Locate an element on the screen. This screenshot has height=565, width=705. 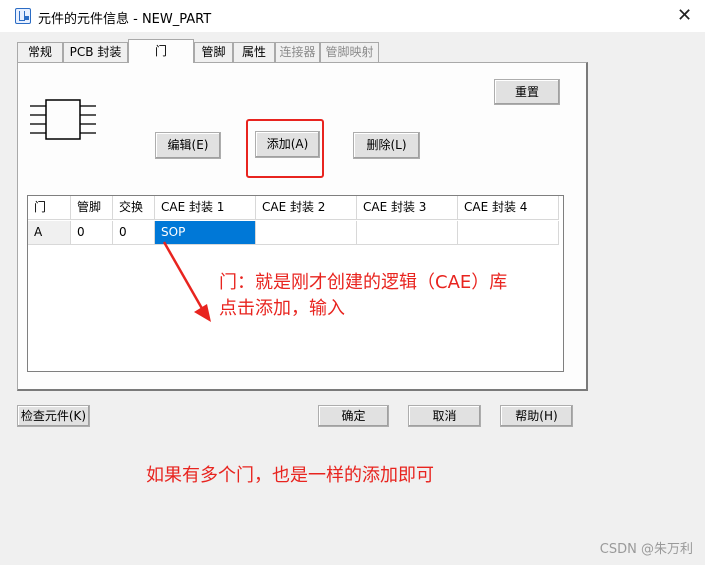
column-header-gate: 门 is located at coordinates (49, 208).